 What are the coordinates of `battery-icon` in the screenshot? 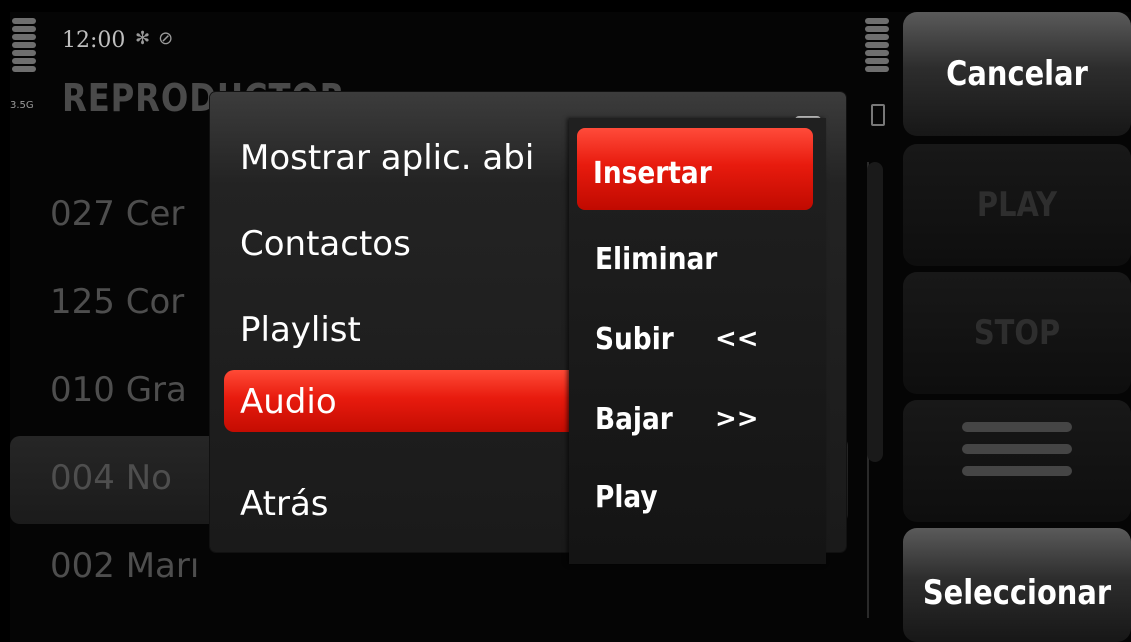 It's located at (877, 77).